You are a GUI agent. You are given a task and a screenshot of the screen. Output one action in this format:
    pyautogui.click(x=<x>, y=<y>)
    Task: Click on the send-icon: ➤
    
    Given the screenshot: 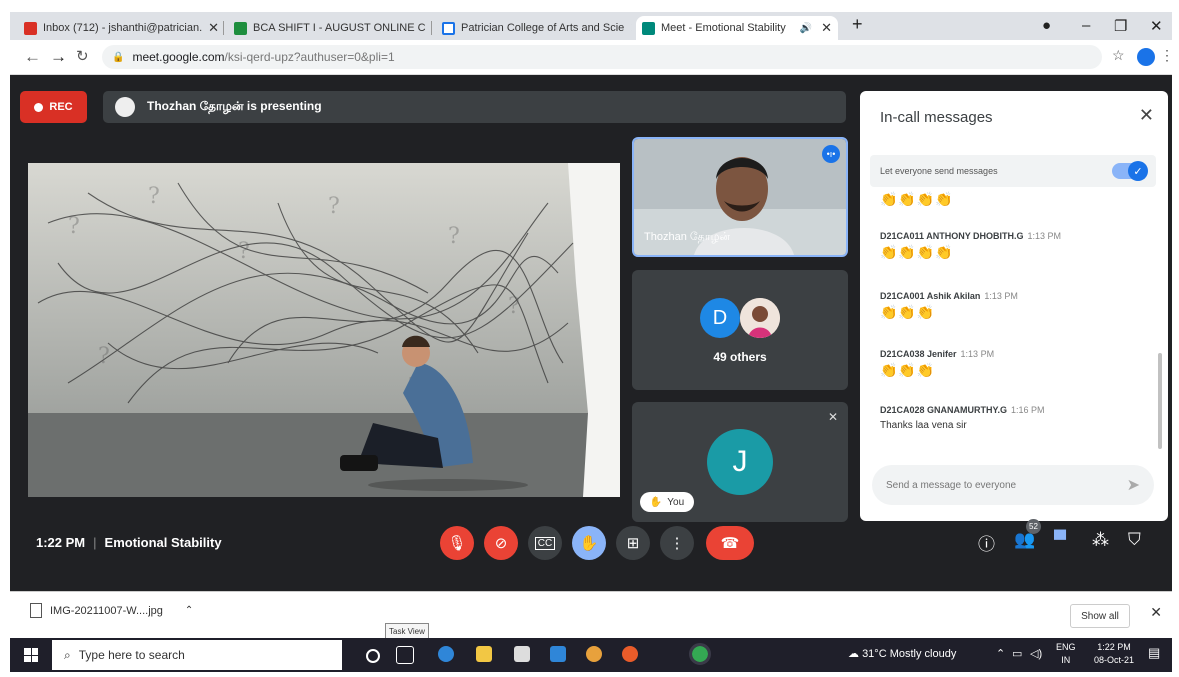 What is the action you would take?
    pyautogui.click(x=1133, y=485)
    